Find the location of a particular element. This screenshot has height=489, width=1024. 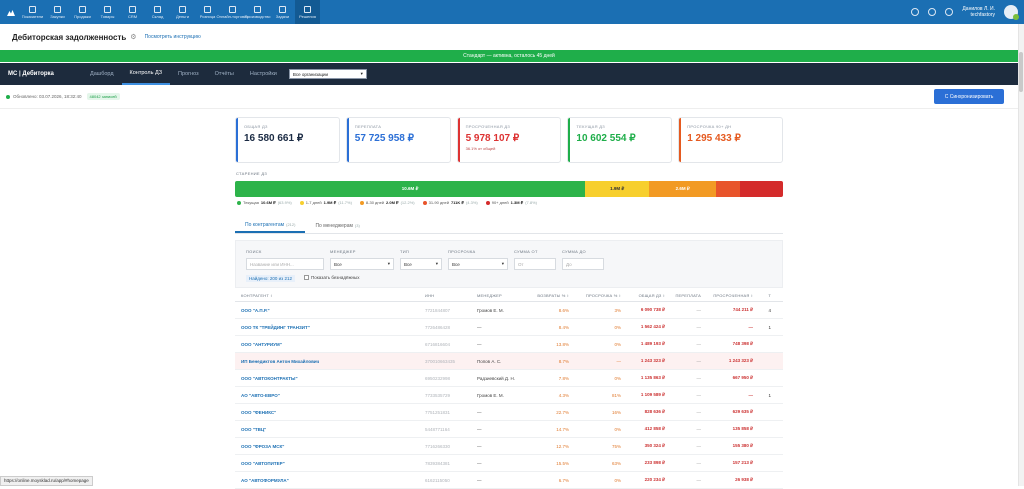

nav-item-3: Товары is located at coordinates (107, 12).